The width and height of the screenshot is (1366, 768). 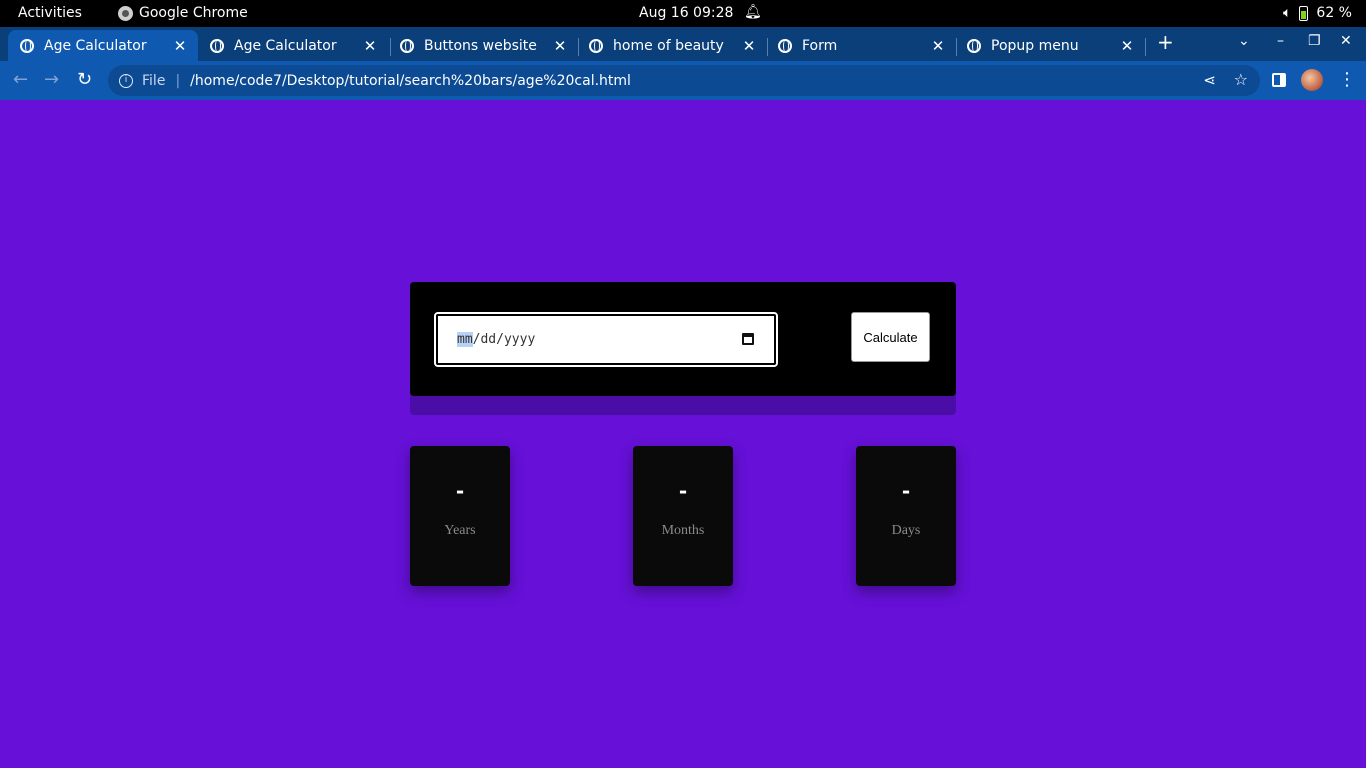 What do you see at coordinates (906, 516) in the screenshot?
I see `days-result-card: - Days` at bounding box center [906, 516].